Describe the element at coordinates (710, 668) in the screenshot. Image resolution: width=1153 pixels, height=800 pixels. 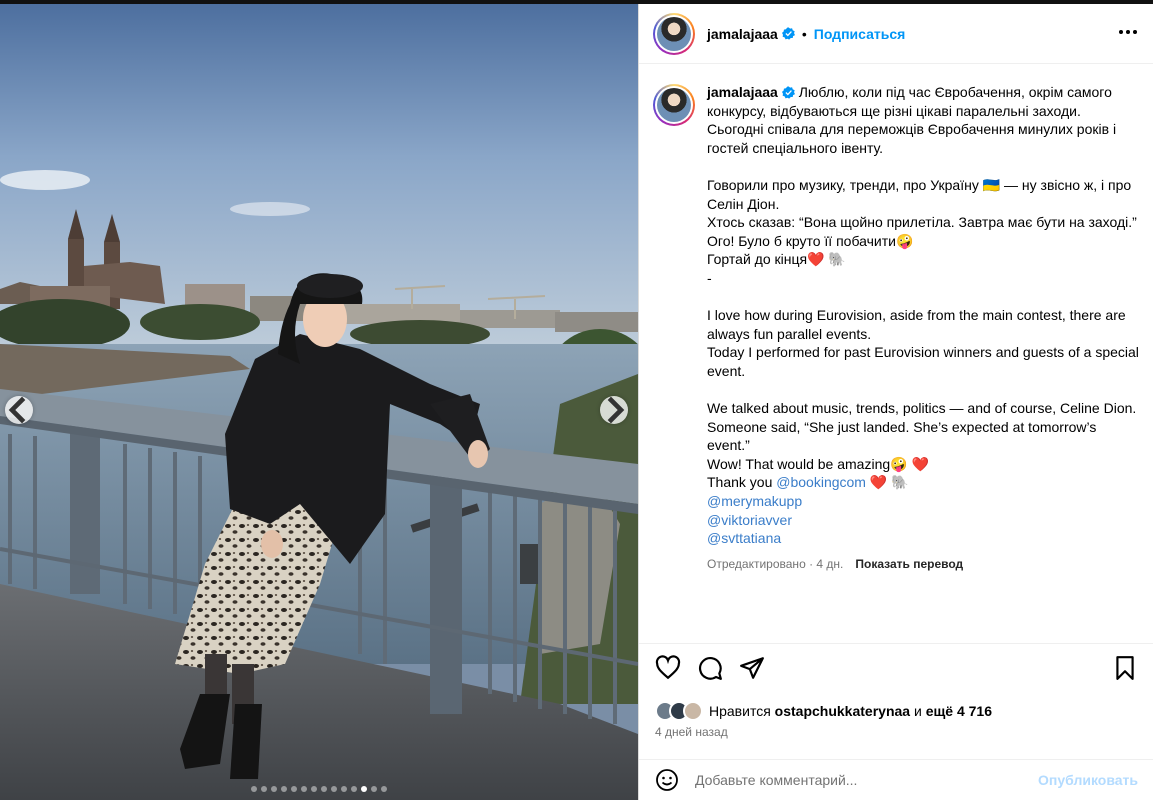
I see `comment-icon` at that location.